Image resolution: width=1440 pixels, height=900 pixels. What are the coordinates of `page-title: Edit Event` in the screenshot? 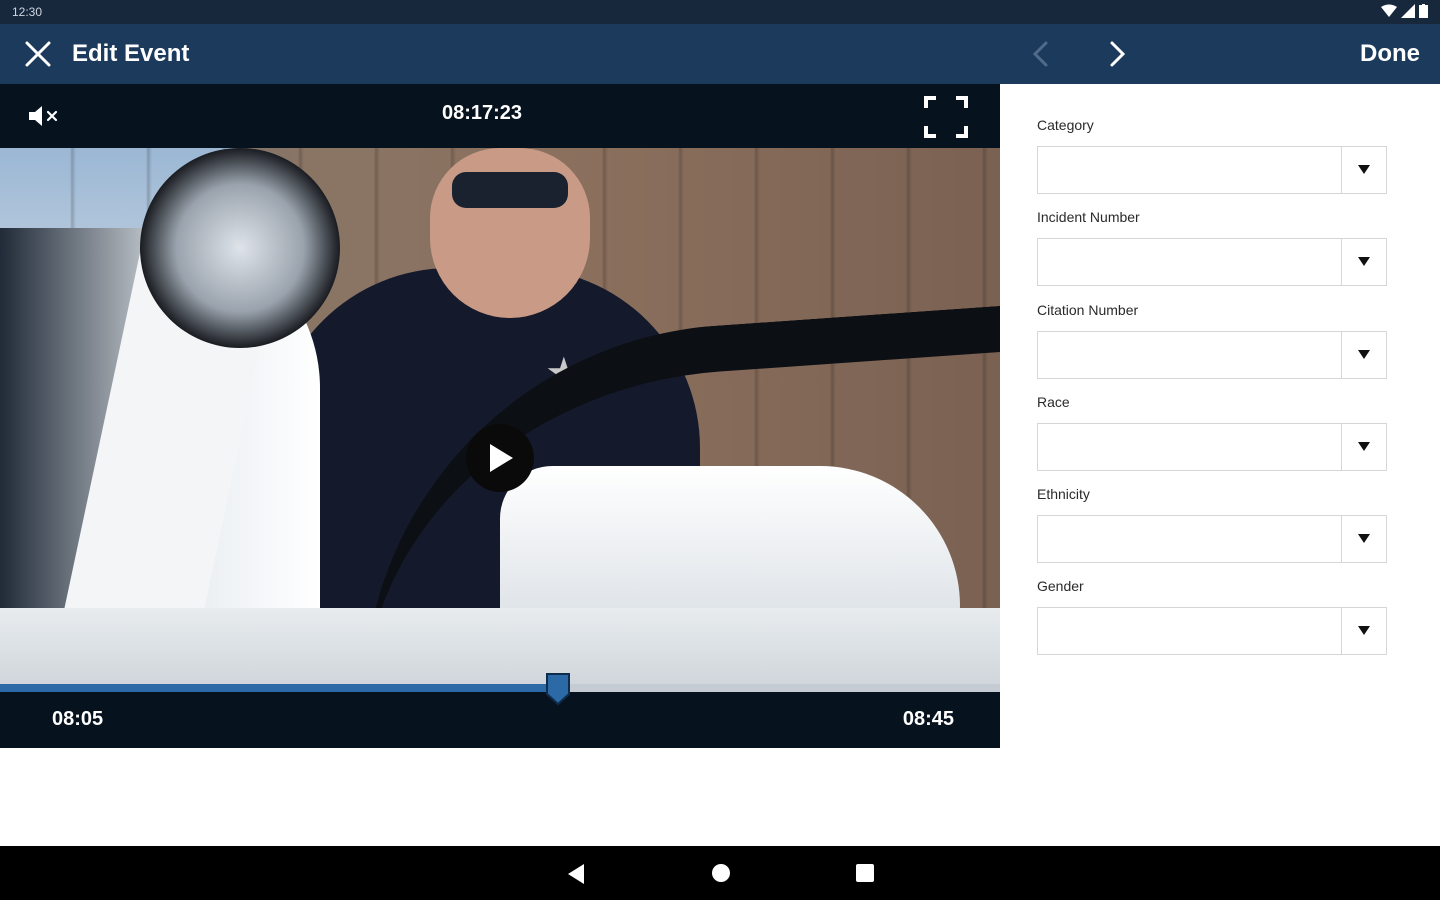 It's located at (131, 53).